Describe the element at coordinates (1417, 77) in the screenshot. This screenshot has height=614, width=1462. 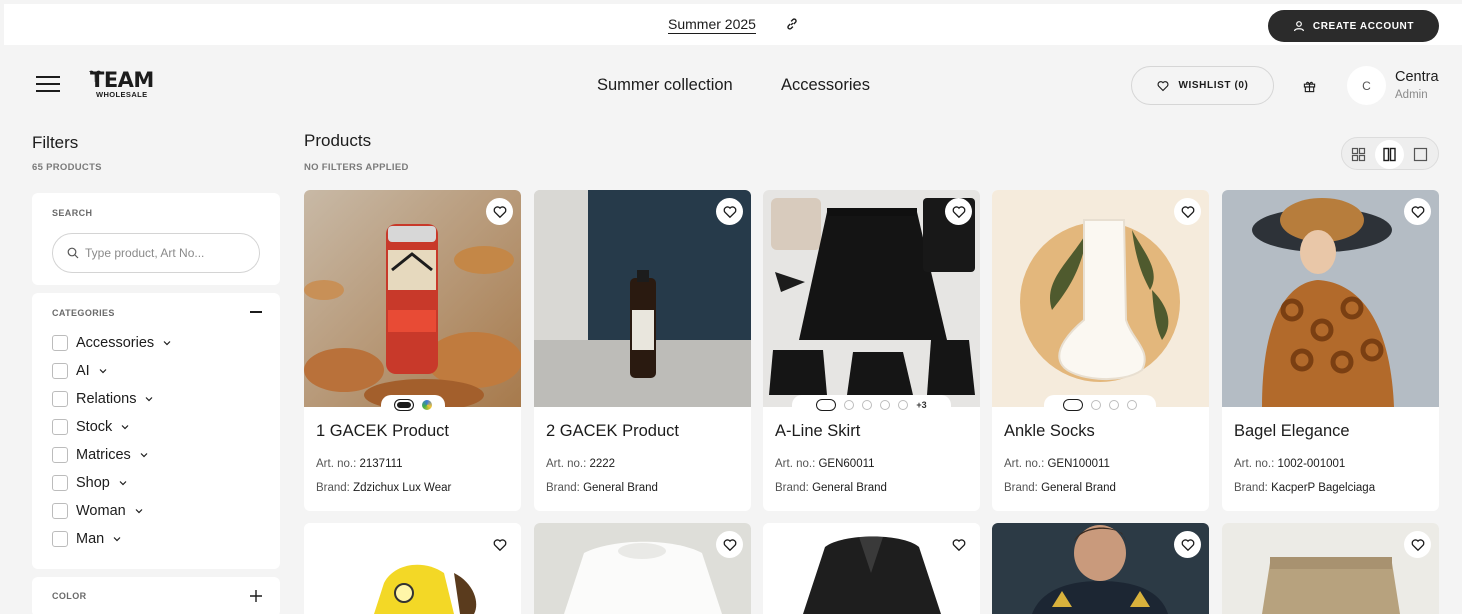
I see `user-name: Centra` at that location.